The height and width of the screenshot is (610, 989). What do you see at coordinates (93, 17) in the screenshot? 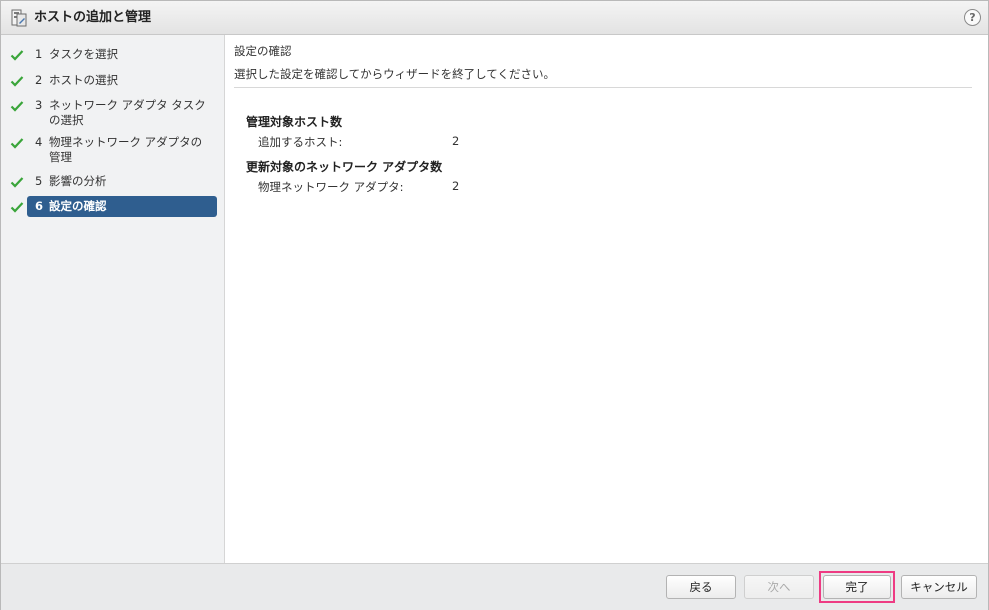
I see `dialog-title: ホストの追加と管理` at bounding box center [93, 17].